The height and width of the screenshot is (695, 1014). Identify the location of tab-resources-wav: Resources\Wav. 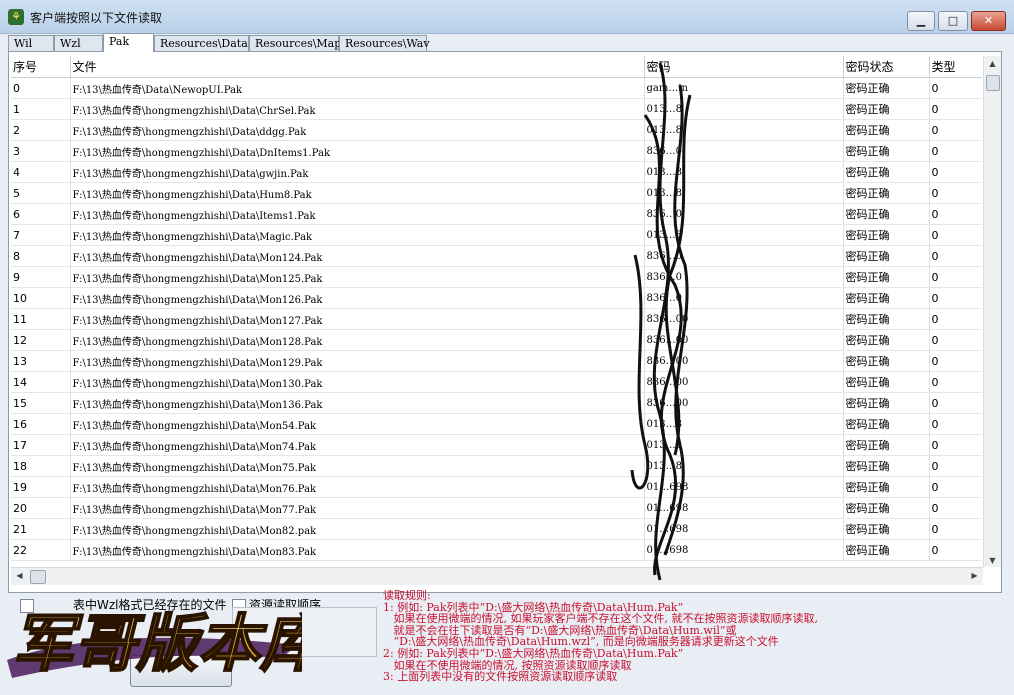
(384, 43).